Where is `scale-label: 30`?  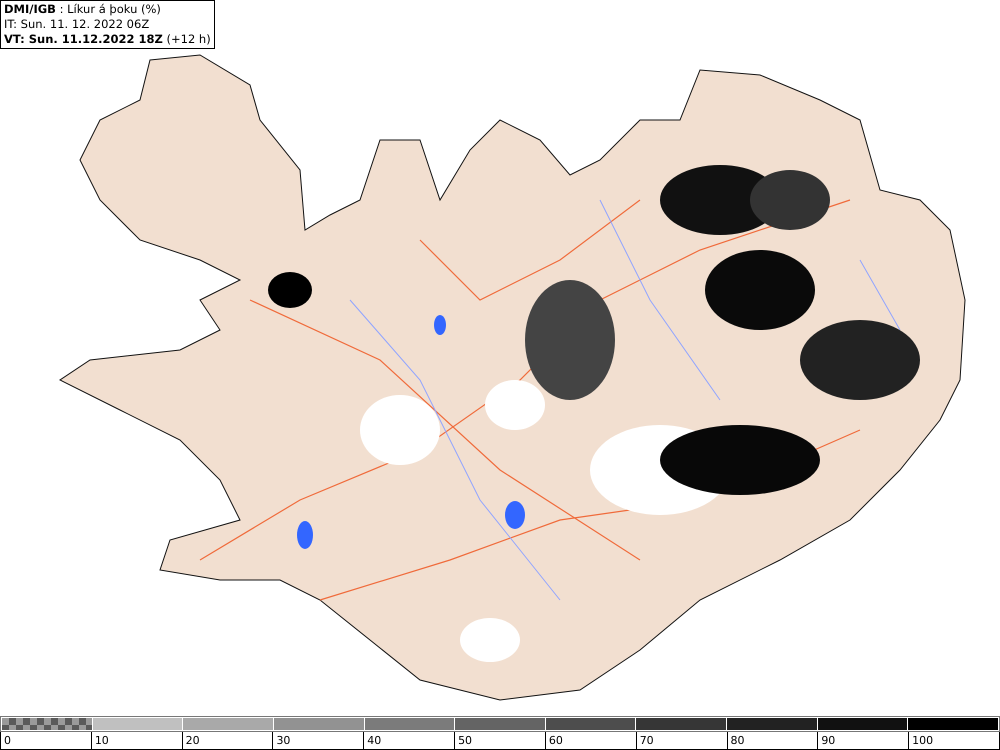
scale-label: 30 is located at coordinates (318, 740).